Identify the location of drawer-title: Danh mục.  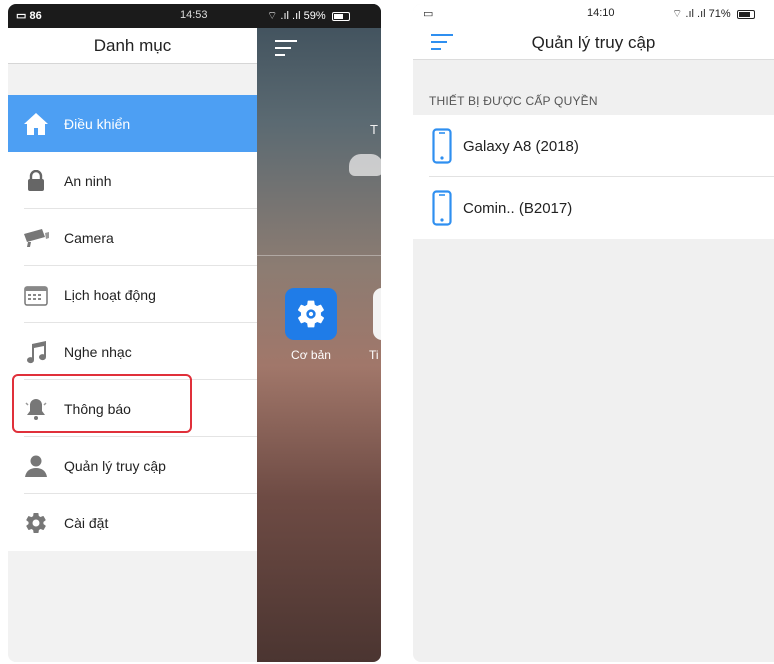
(132, 46).